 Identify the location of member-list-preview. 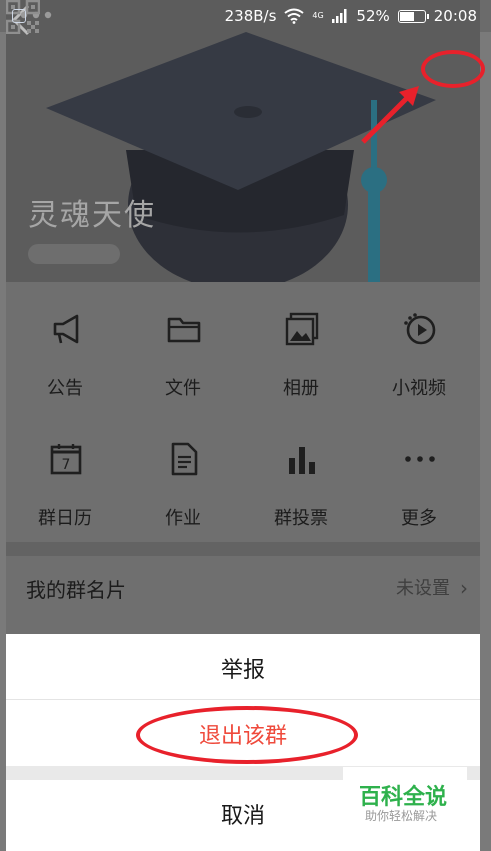
(243, 626).